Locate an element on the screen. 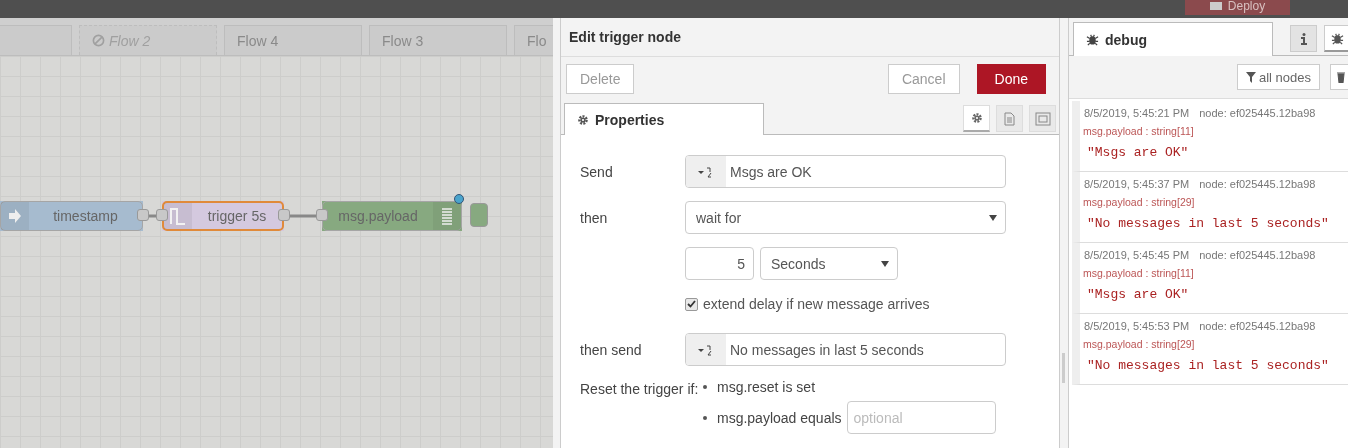 Image resolution: width=1348 pixels, height=448 pixels. message-time: 8/5/2019, 5:45:21 PM is located at coordinates (1137, 113).